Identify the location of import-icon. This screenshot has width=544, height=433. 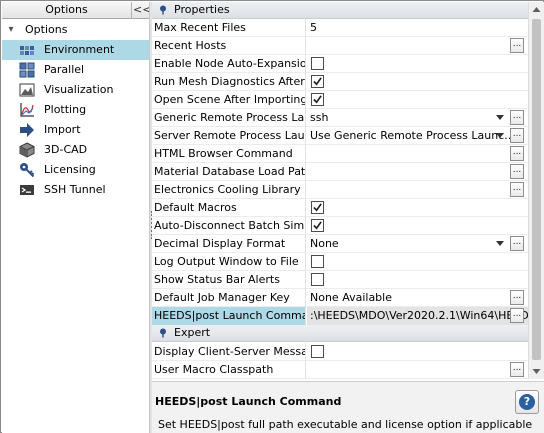
(27, 130).